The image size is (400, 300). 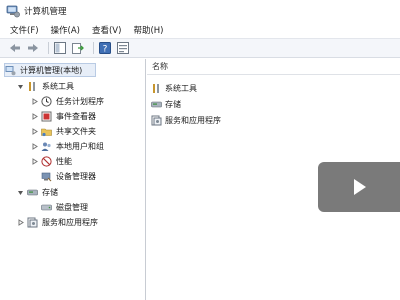 I want to click on list-item-label: 服务和应用程序, so click(x=193, y=120).